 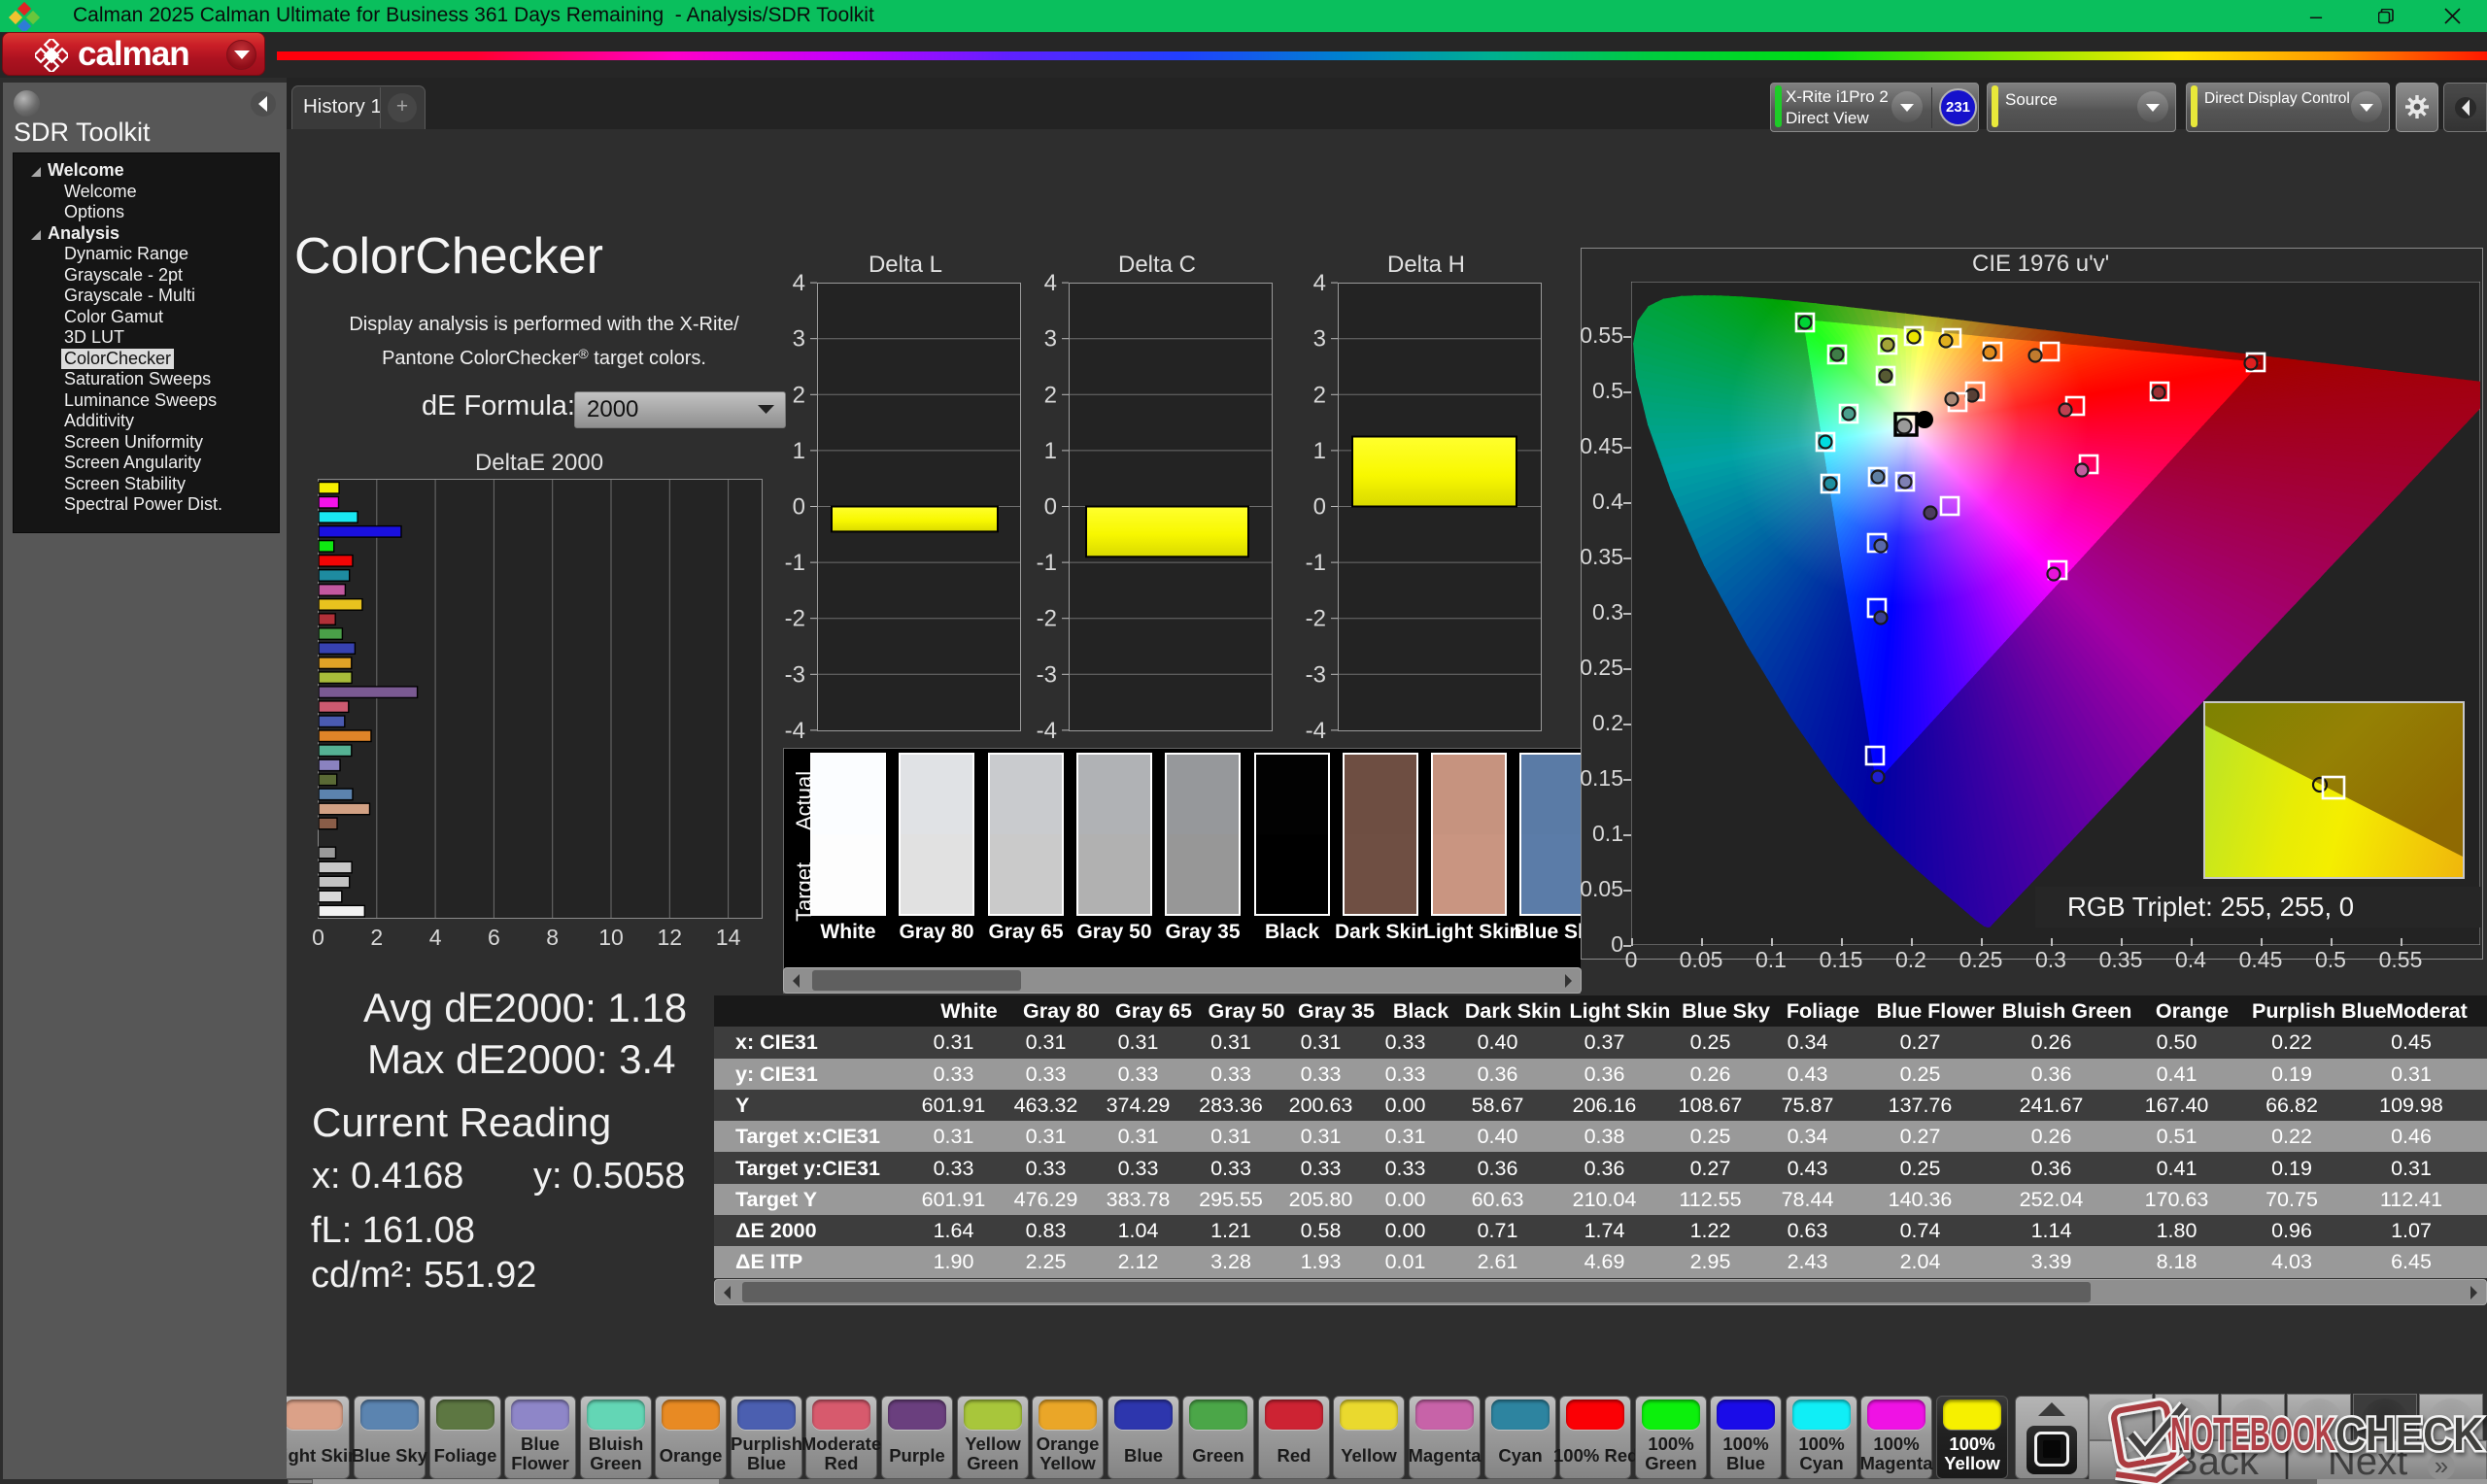 I want to click on svg-text: Delta H, so click(x=1426, y=265).